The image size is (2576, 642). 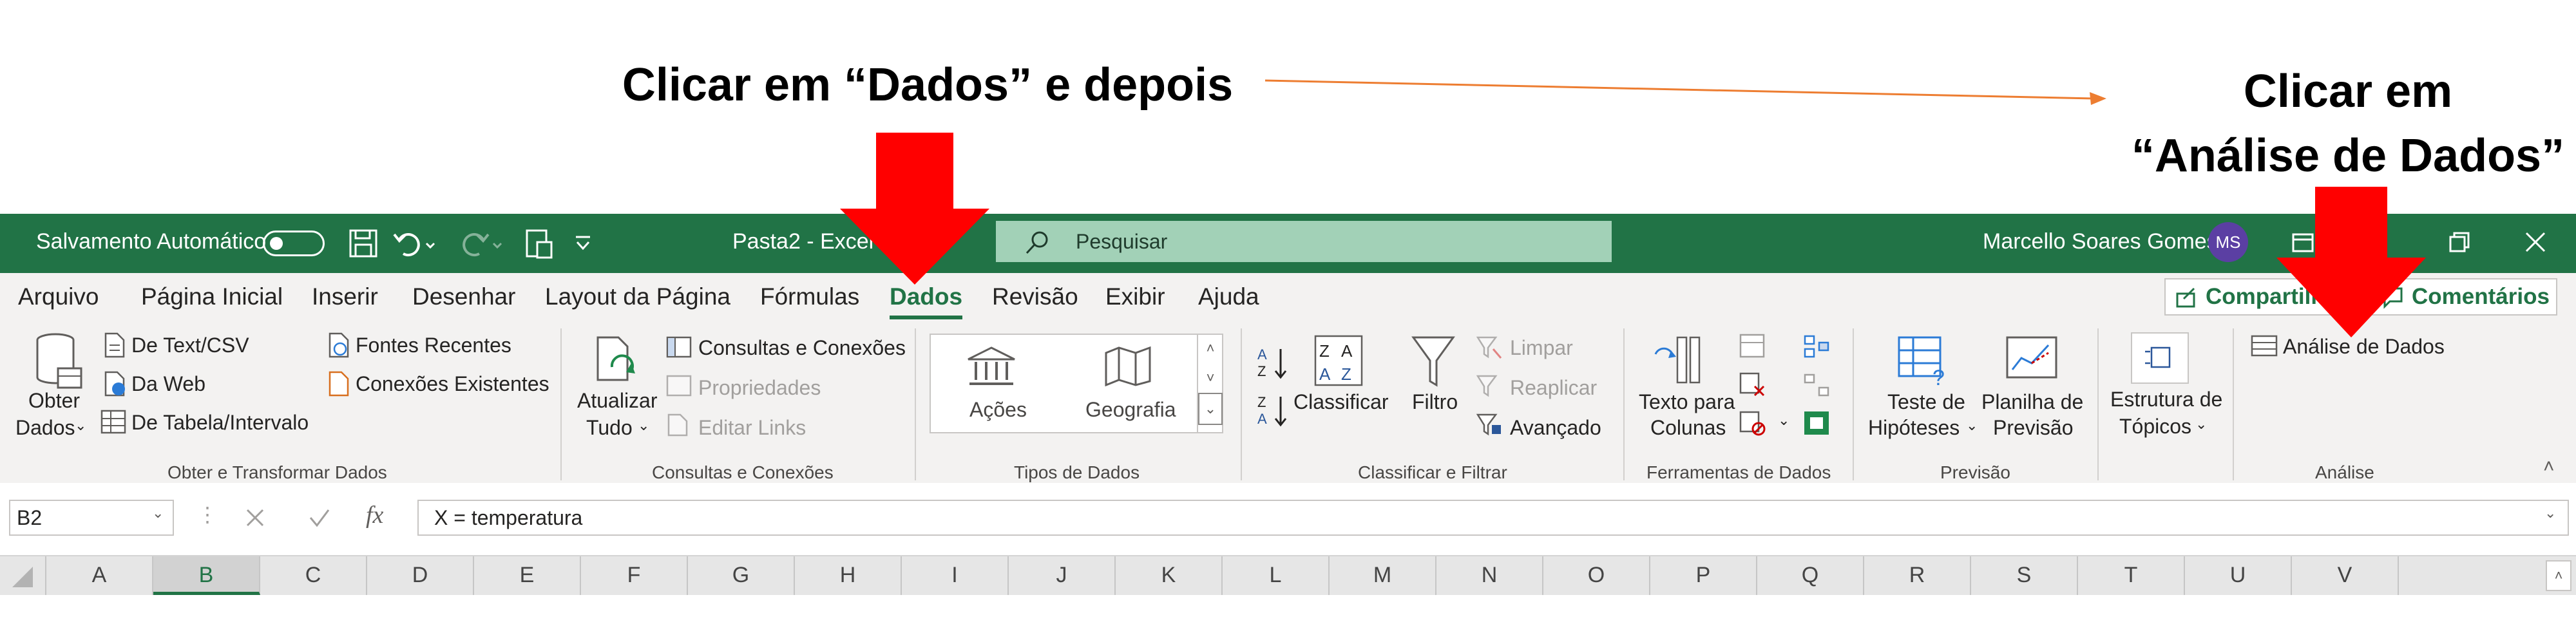 What do you see at coordinates (113, 422) in the screenshot?
I see `table-icon` at bounding box center [113, 422].